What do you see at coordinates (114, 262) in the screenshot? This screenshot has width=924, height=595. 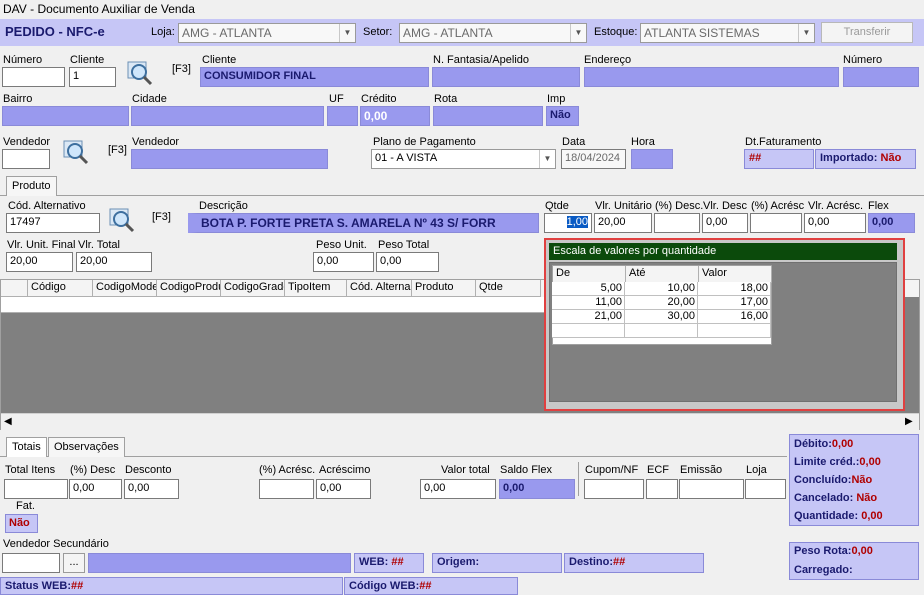 I see `vlr-total-field: 20,00` at bounding box center [114, 262].